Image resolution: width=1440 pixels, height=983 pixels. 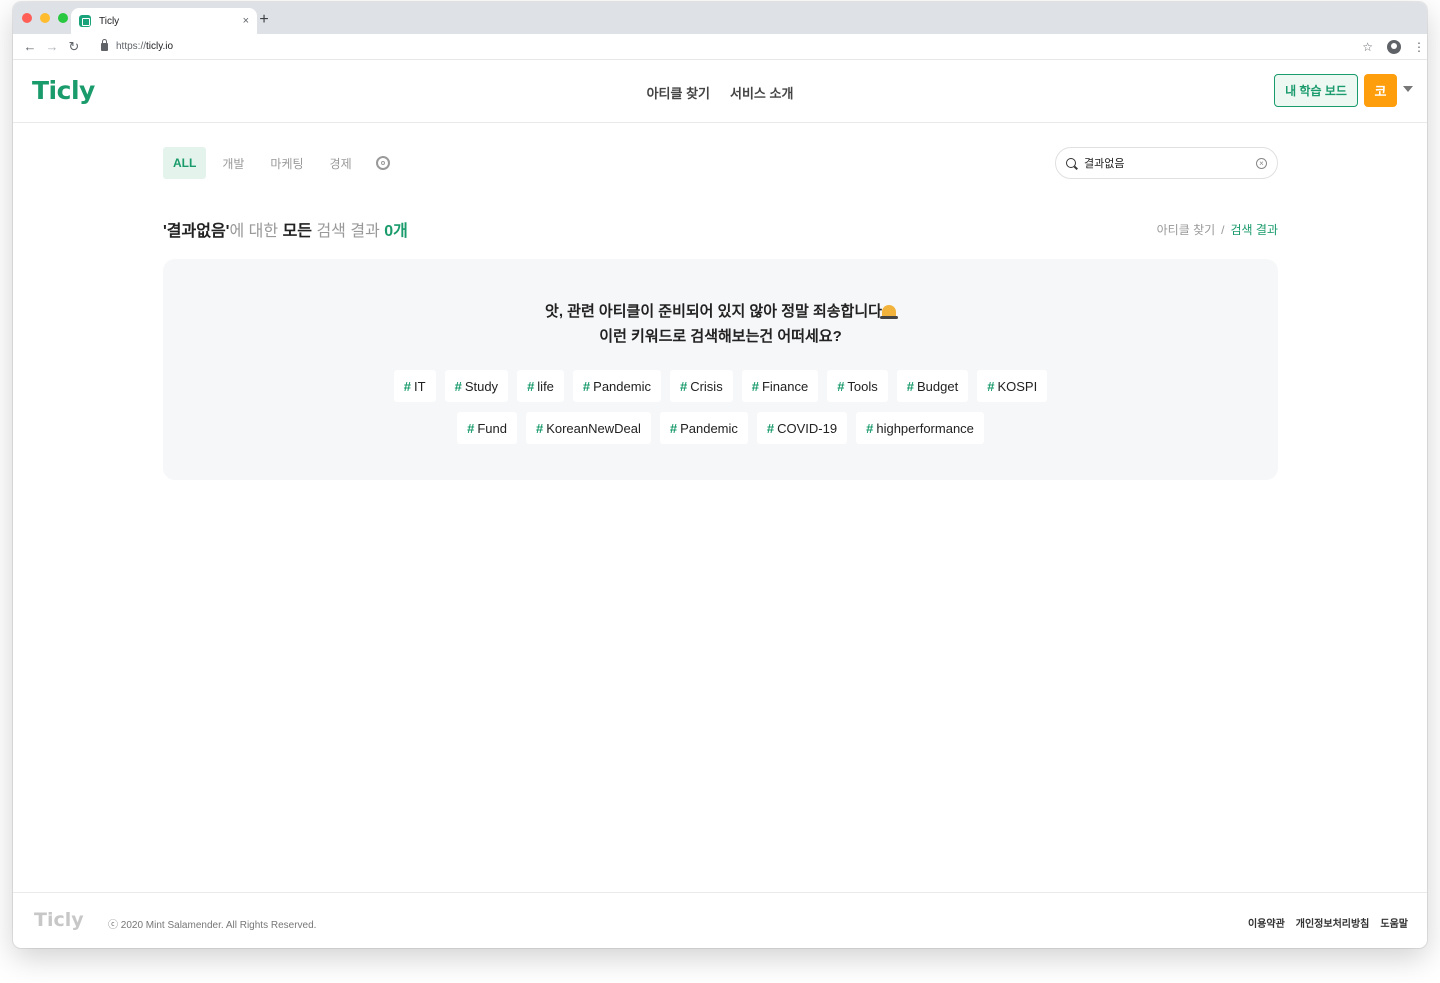 I want to click on category-tab-development: 개발, so click(x=233, y=163).